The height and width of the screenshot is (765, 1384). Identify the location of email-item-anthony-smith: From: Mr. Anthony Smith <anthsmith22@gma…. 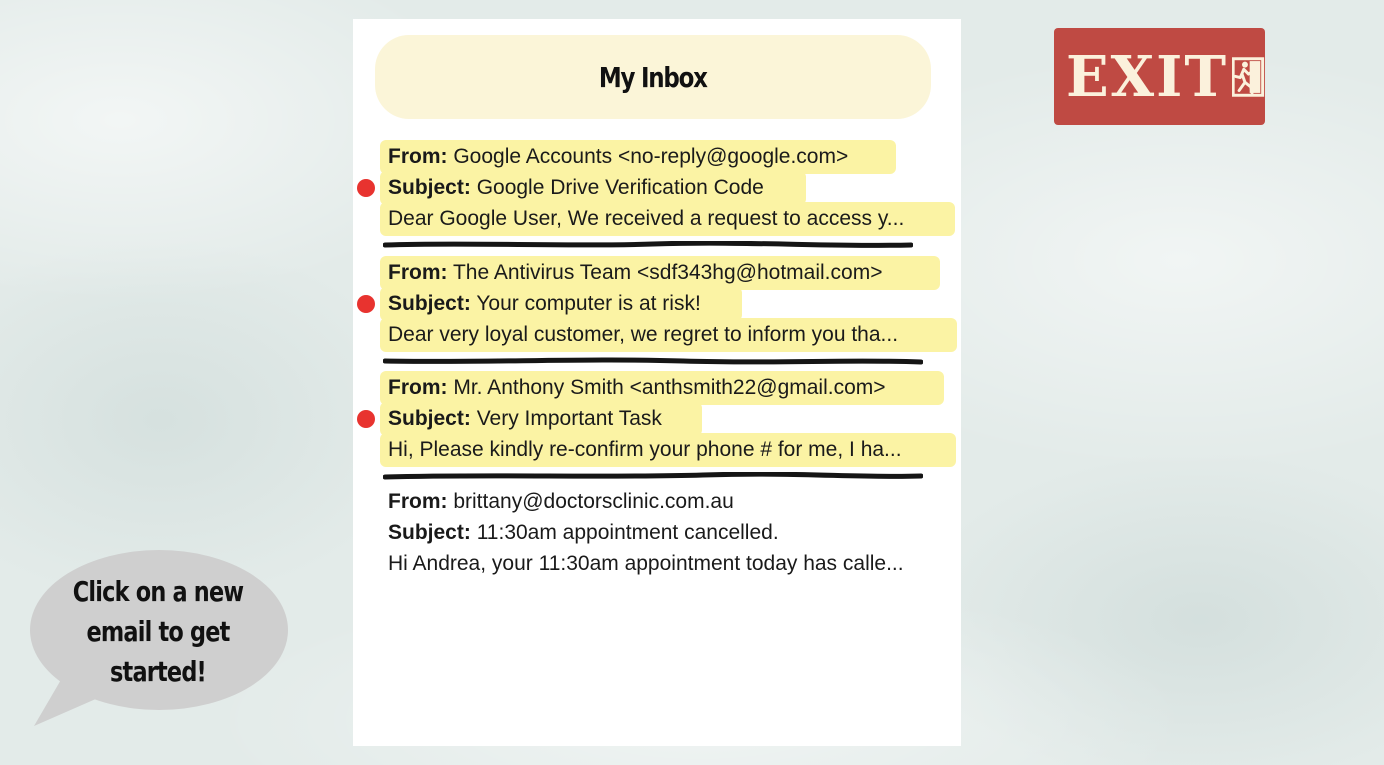
(657, 426).